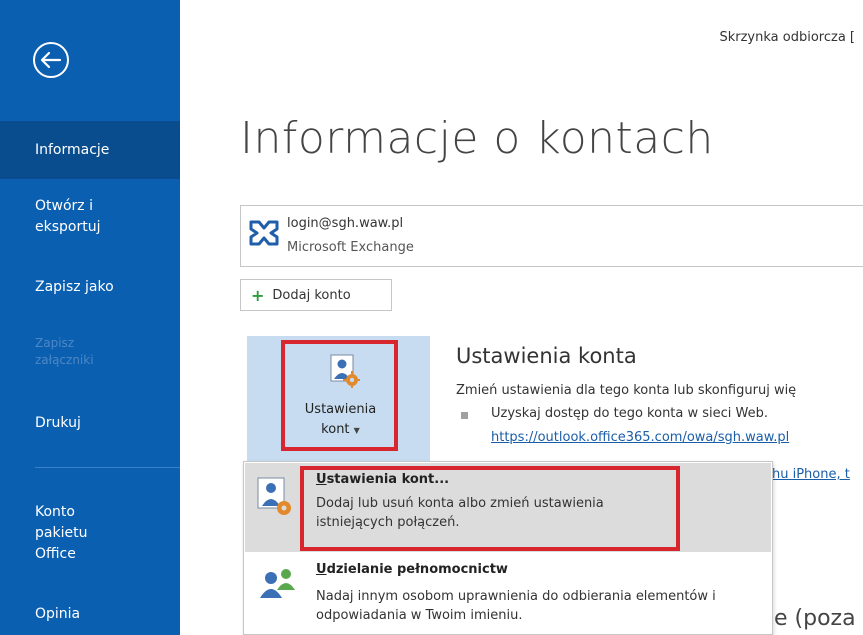  I want to click on back-button, so click(51, 60).